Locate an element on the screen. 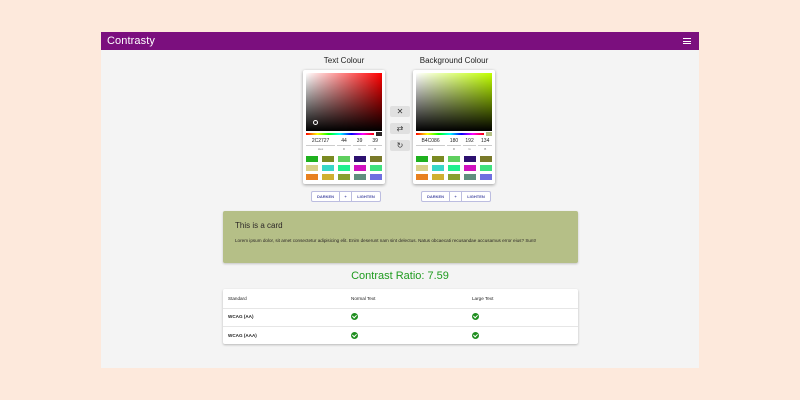 This screenshot has width=800, height=400. field-value: 44 is located at coordinates (344, 142).